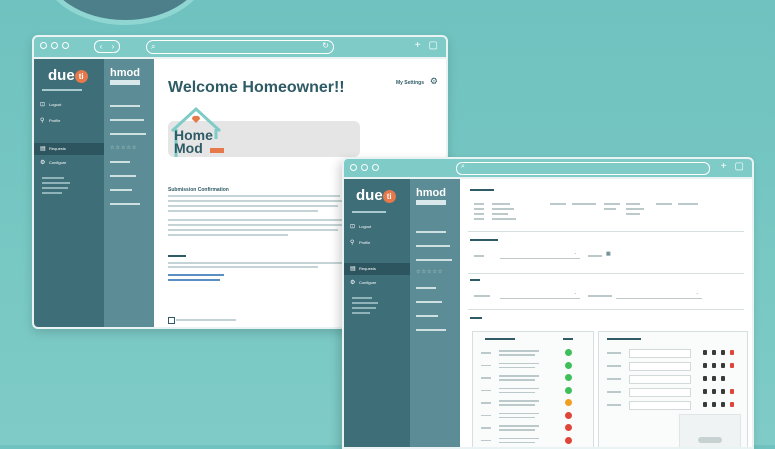 This screenshot has height=449, width=775. What do you see at coordinates (101, 46) in the screenshot?
I see `back-icon: ‹` at bounding box center [101, 46].